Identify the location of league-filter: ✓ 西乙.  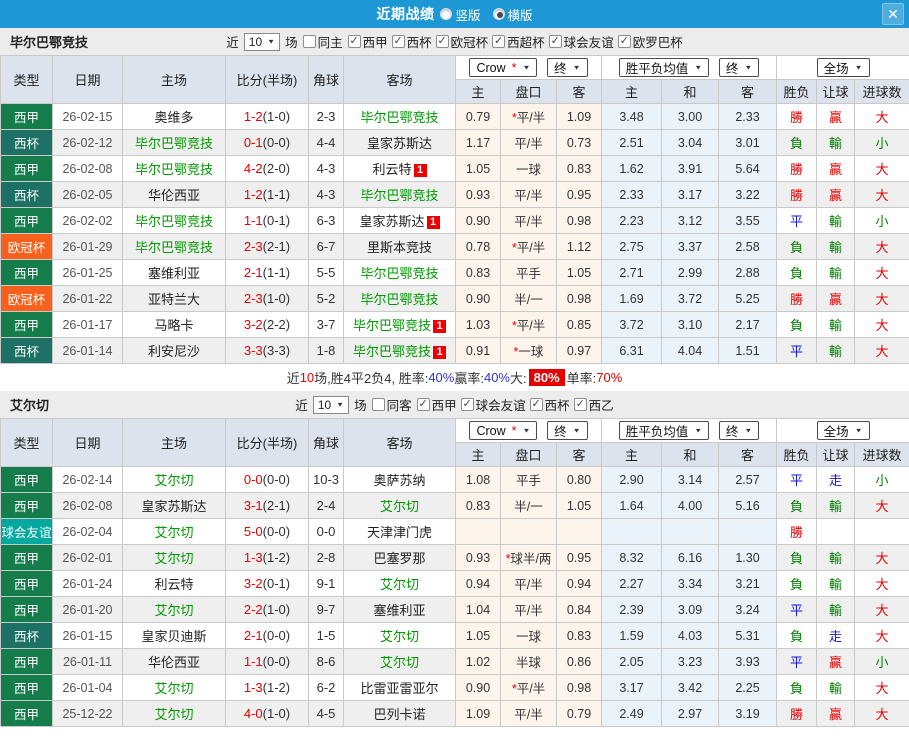
(593, 404).